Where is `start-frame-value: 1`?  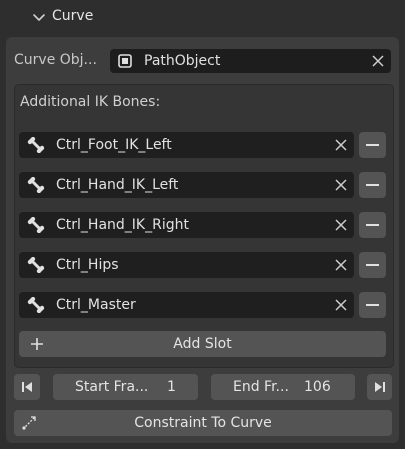
start-frame-value: 1 is located at coordinates (171, 387).